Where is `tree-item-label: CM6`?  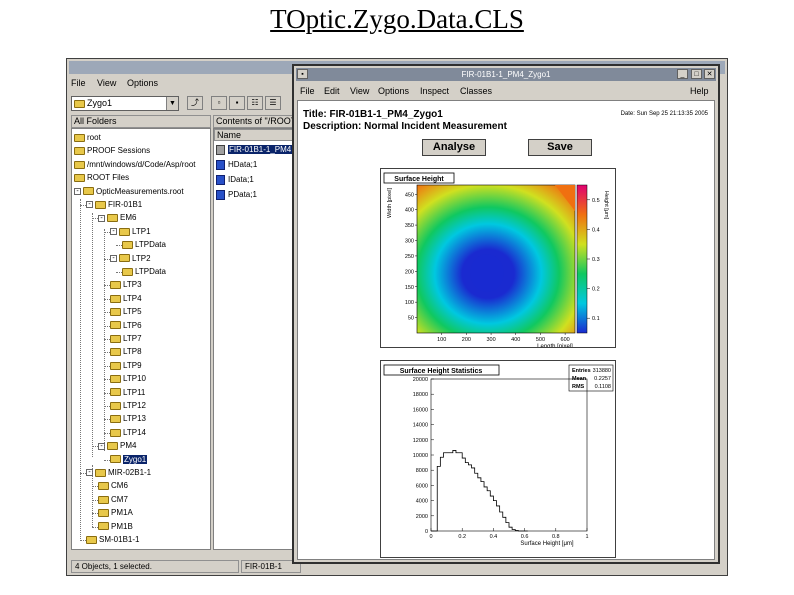
tree-item-label: CM6 is located at coordinates (119, 486).